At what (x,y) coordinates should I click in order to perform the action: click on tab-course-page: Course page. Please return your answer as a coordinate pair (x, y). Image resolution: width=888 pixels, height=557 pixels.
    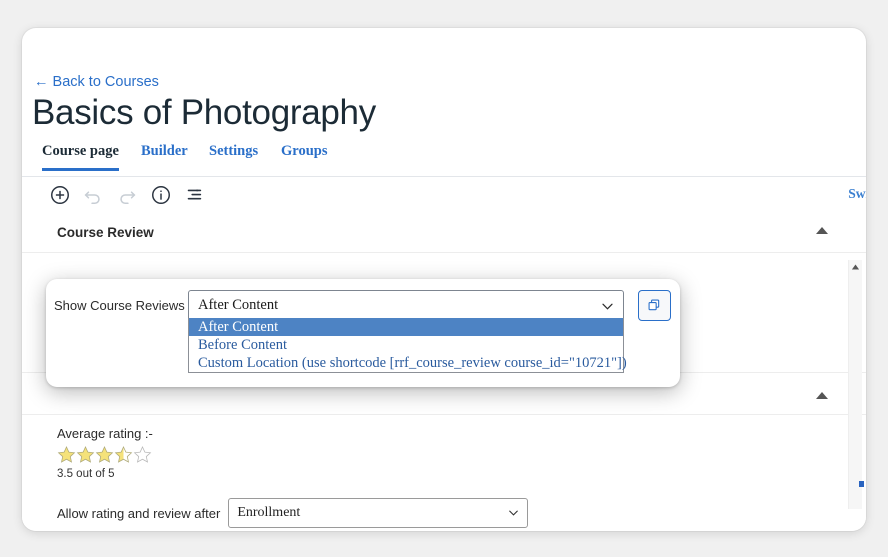
    Looking at the image, I should click on (80, 157).